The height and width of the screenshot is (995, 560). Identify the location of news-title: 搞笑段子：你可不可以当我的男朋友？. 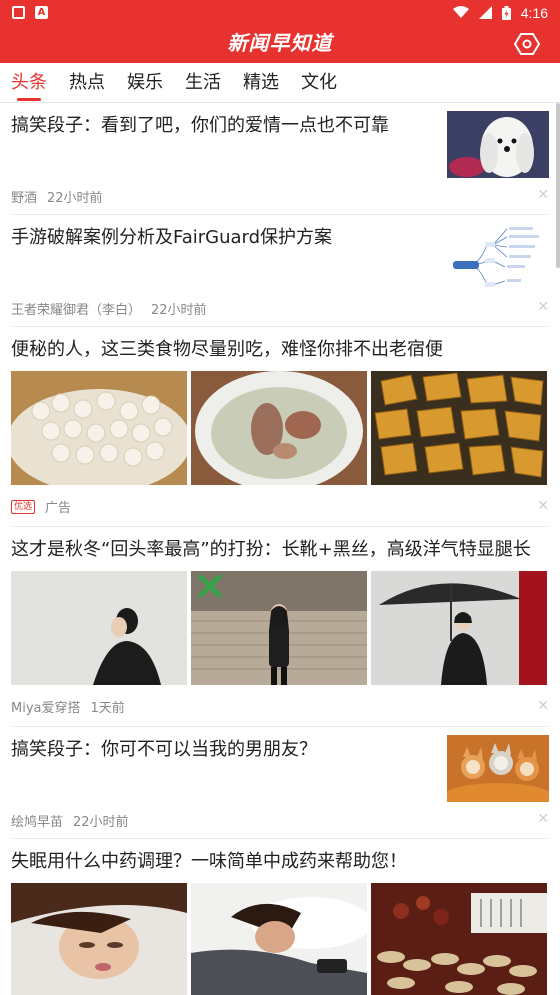
(221, 750).